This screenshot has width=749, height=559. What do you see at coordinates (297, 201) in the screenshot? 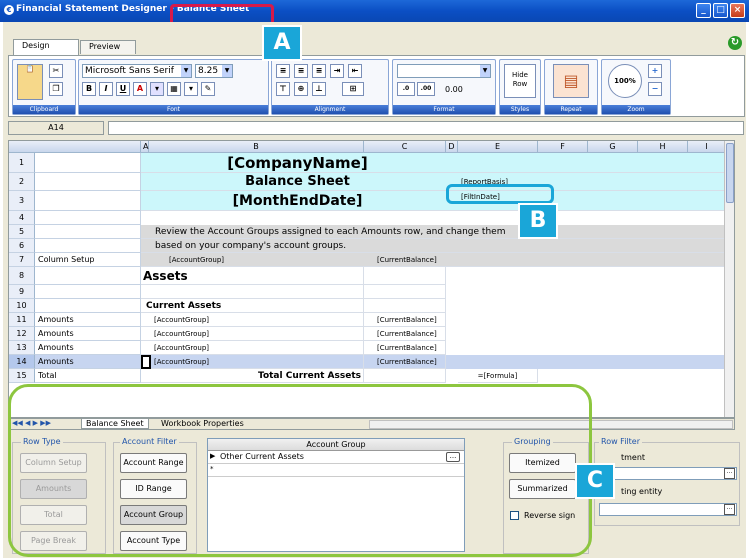
I see `month-end-date-cell: [MonthEndDate]` at bounding box center [297, 201].